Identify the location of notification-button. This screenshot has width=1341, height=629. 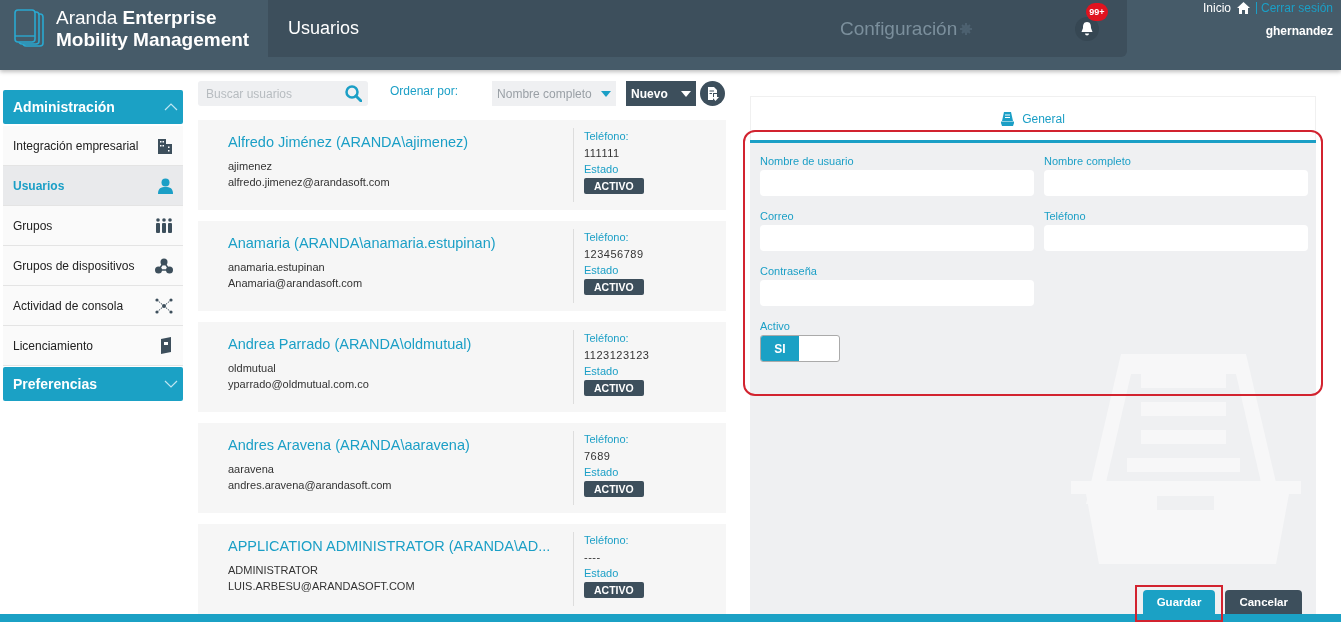
(1087, 28).